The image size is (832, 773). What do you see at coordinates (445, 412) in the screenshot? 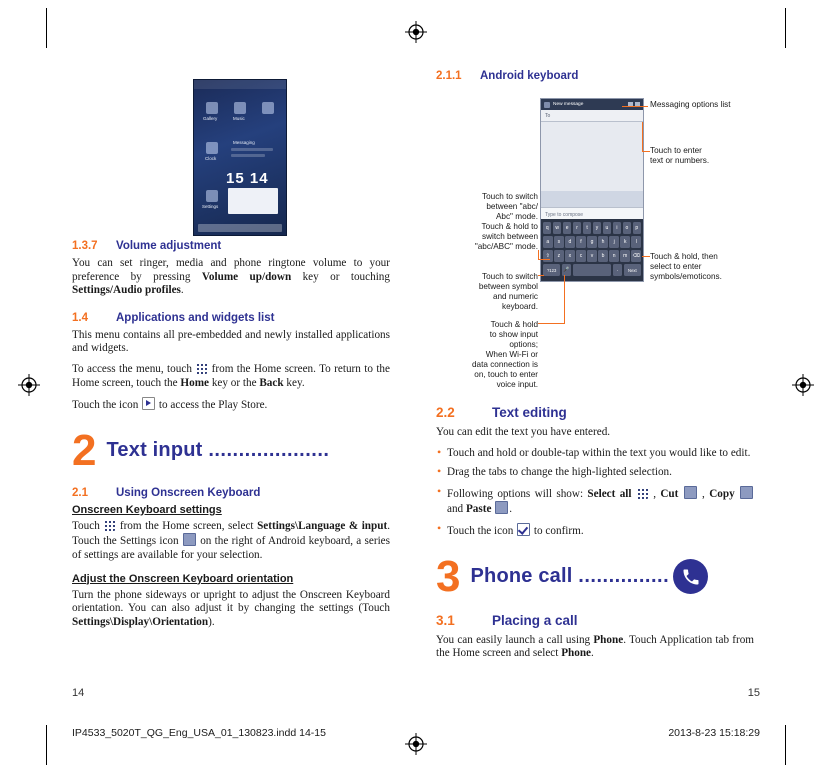
I see `heading-number: 2.2` at bounding box center [445, 412].